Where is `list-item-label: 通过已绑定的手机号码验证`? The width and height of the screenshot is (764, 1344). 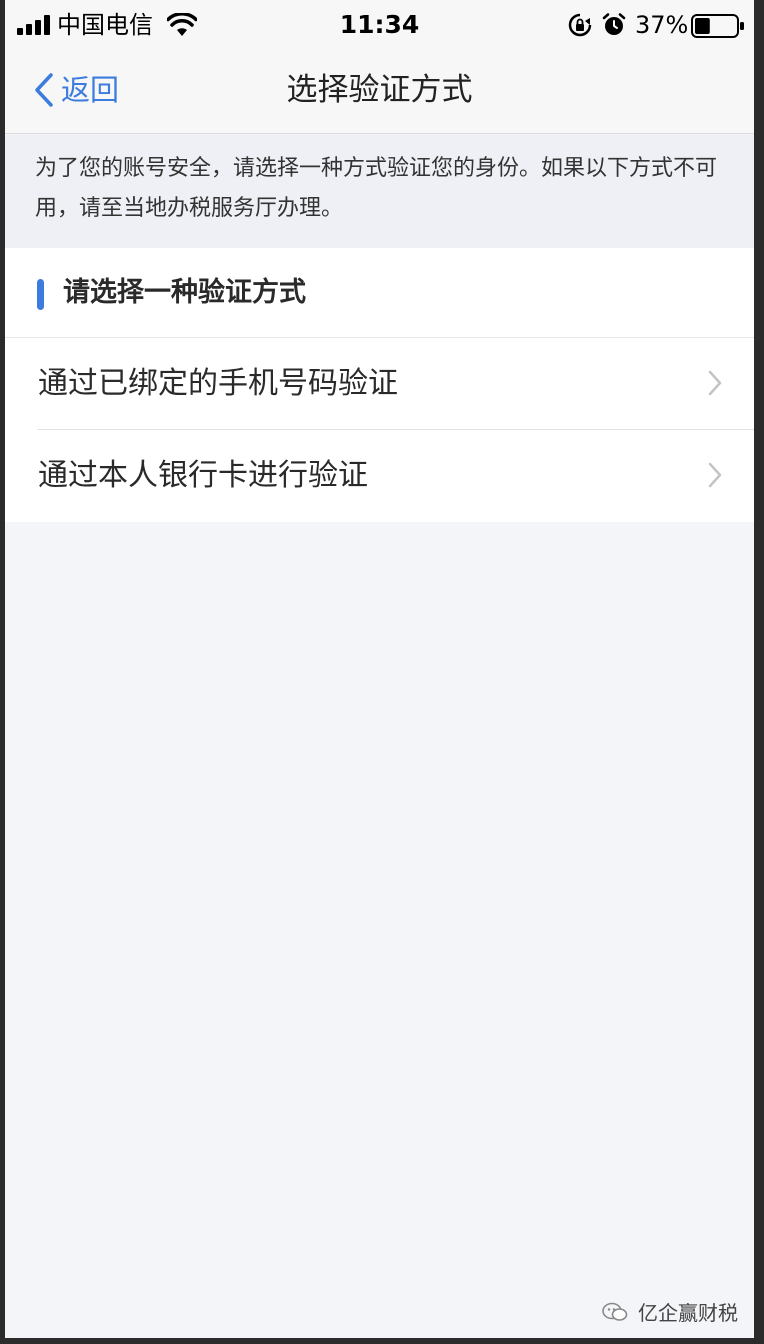 list-item-label: 通过已绑定的手机号码验证 is located at coordinates (218, 383).